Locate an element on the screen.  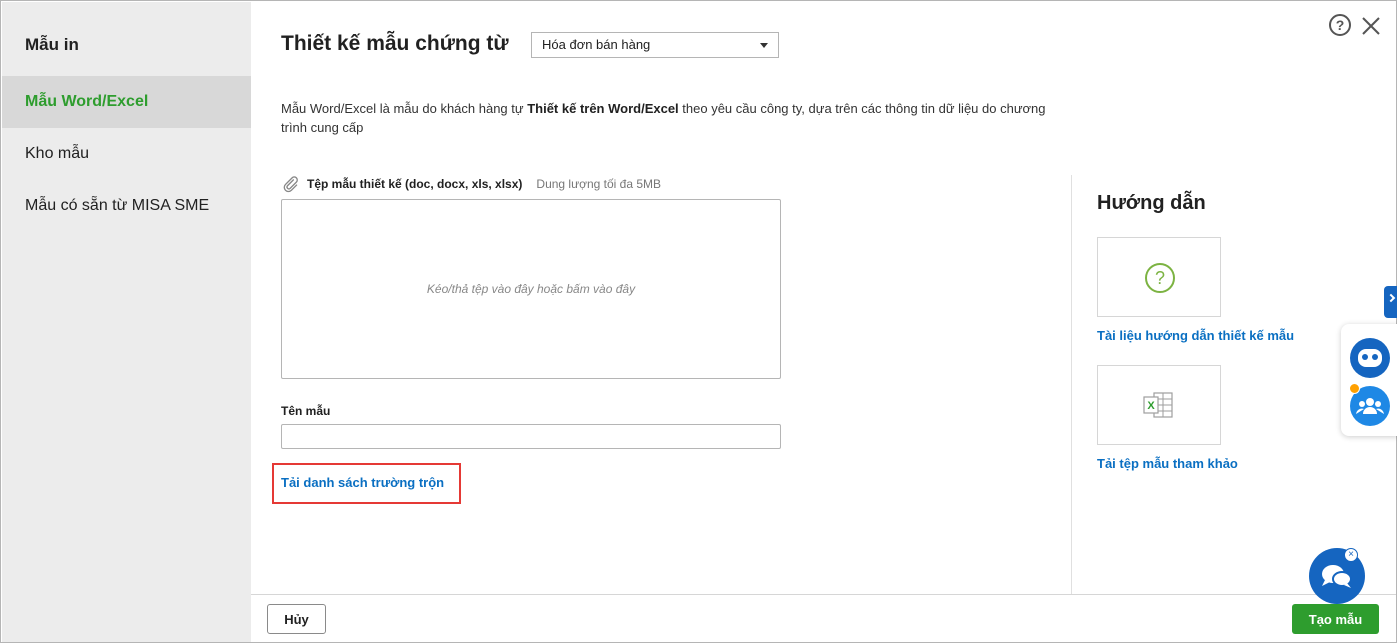
excel-file-icon: X is located at coordinates (1158, 405).